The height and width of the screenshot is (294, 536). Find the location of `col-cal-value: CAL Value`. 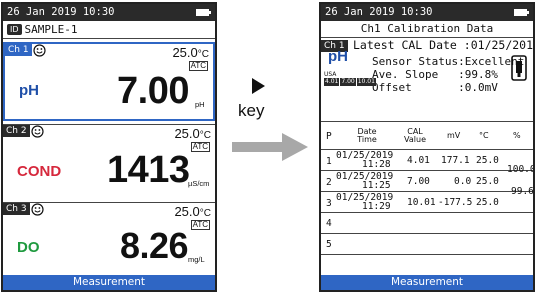

col-cal-value: CAL Value is located at coordinates (415, 135).